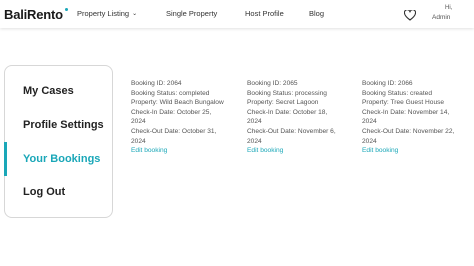 The height and width of the screenshot is (266, 474). Describe the element at coordinates (177, 103) in the screenshot. I see `booking-property: Property: Wild Beach Bungalow` at that location.